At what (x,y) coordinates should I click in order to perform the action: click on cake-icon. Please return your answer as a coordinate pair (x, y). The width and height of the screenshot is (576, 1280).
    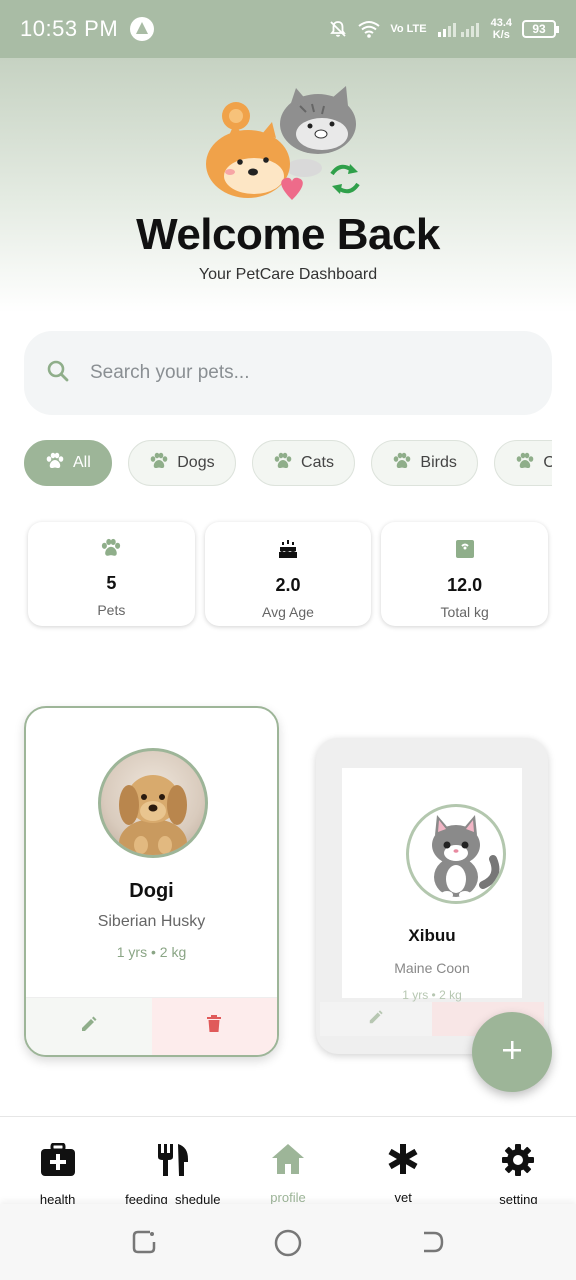
    Looking at the image, I should click on (288, 551).